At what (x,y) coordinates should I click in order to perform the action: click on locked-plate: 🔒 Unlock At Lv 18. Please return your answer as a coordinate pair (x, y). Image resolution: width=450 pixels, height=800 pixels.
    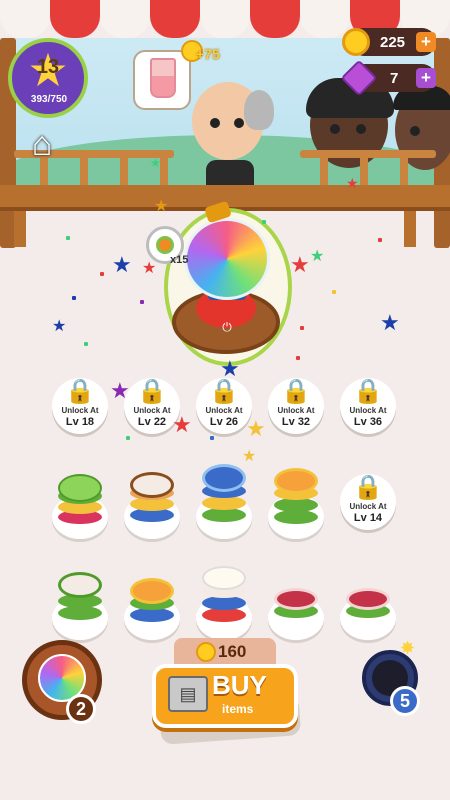
    Looking at the image, I should click on (80, 406).